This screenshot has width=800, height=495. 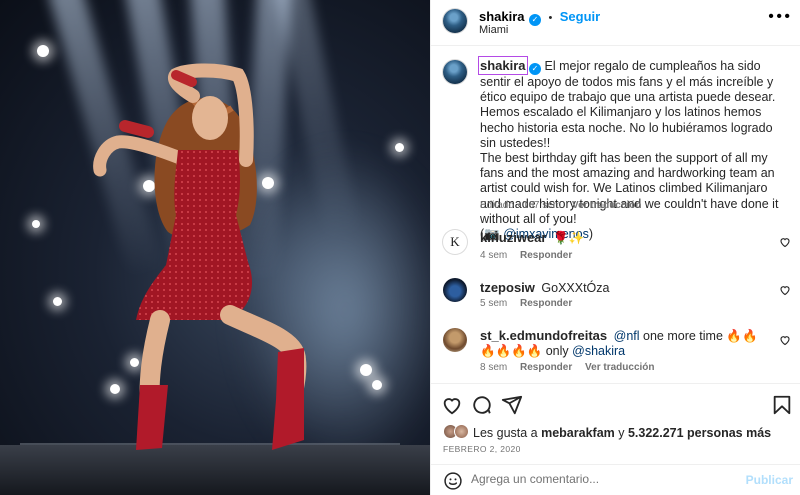 What do you see at coordinates (503, 65) in the screenshot?
I see `caption-username: shakira` at bounding box center [503, 65].